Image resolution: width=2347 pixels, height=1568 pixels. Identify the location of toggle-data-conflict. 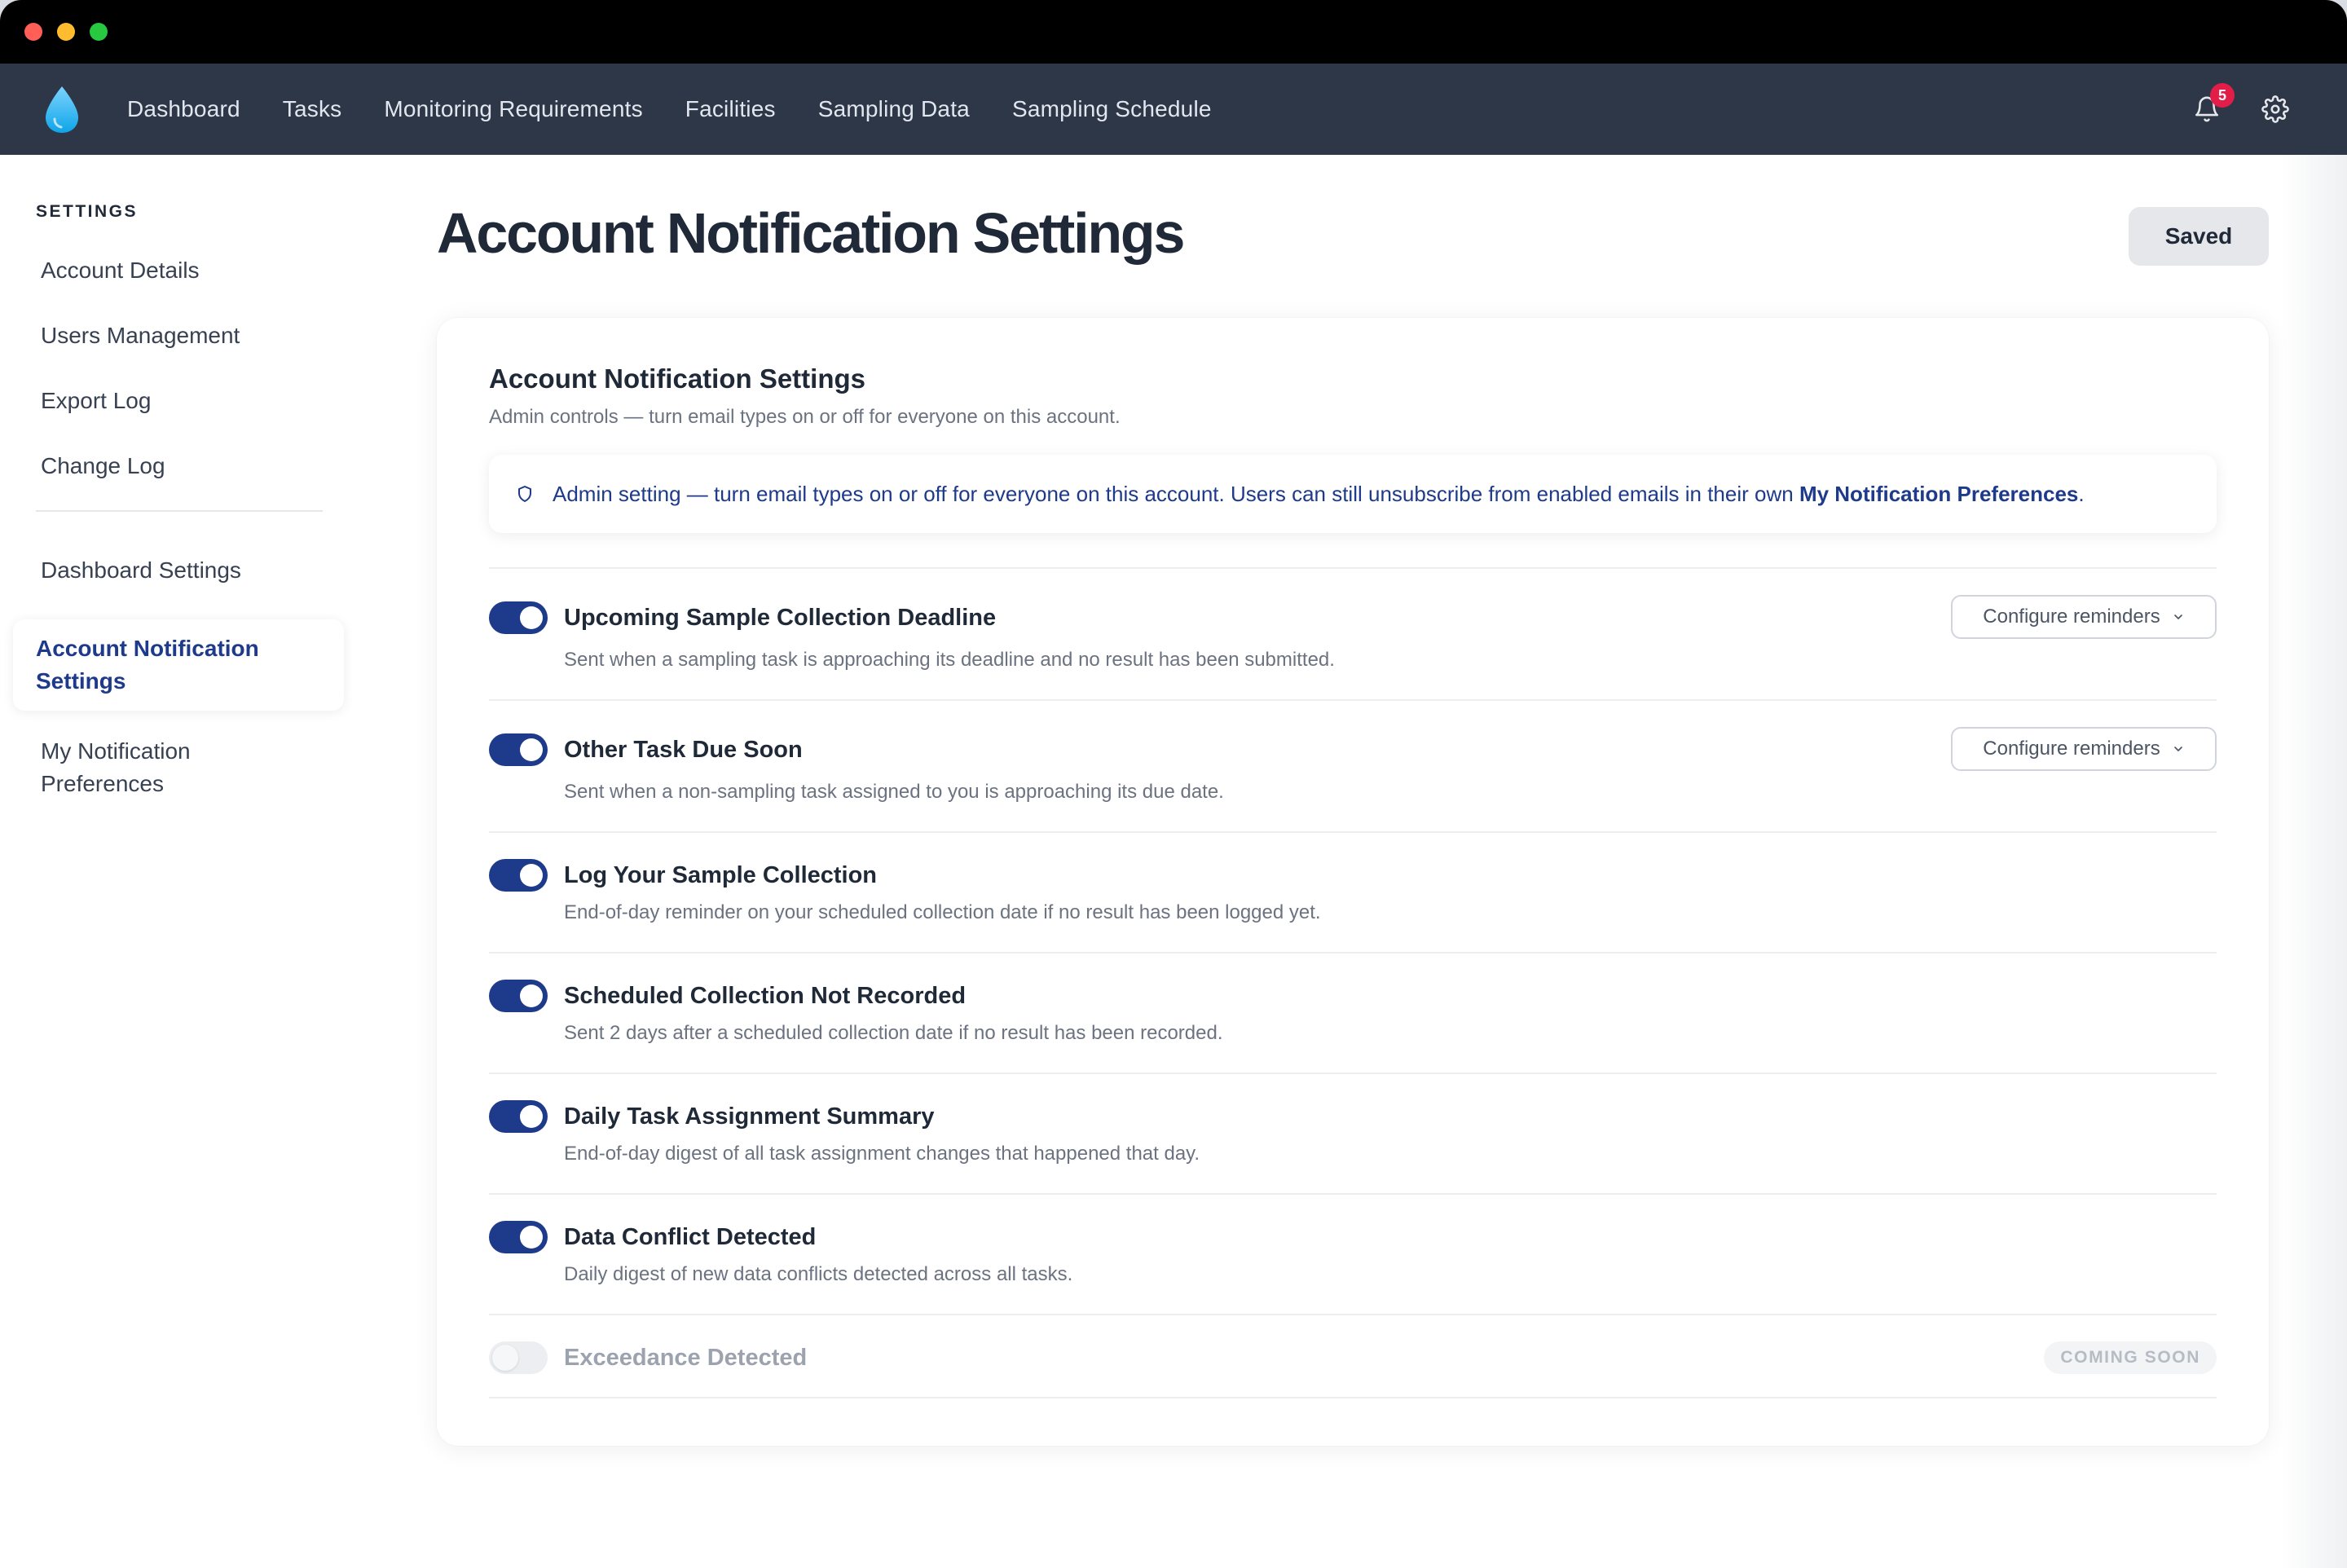
(519, 1237).